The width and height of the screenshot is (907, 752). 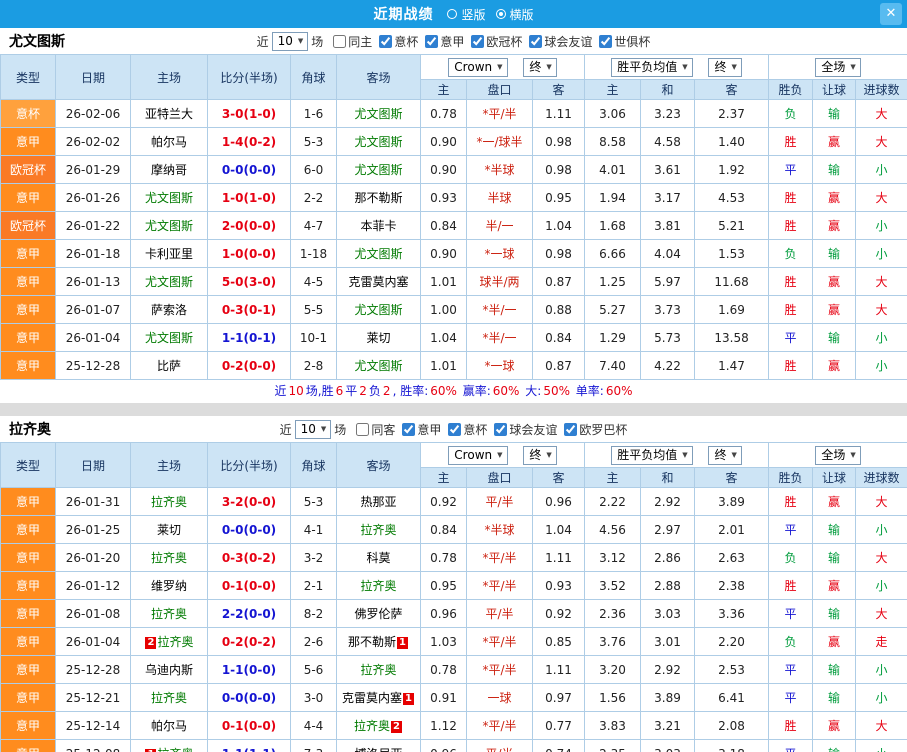 I want to click on team-link: 亚特兰大, so click(x=169, y=114).